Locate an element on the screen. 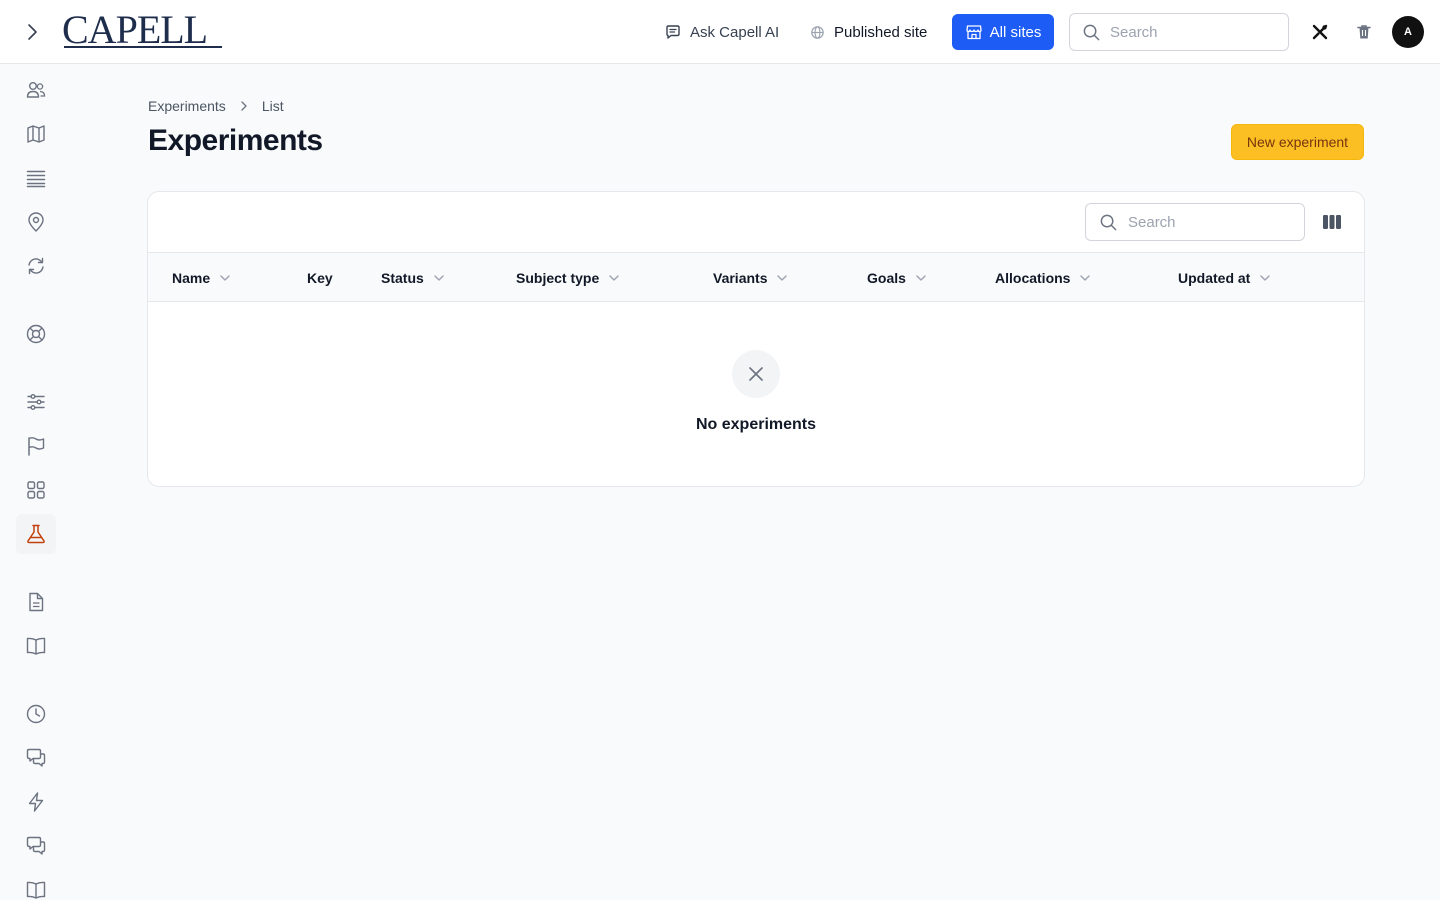 This screenshot has width=1440, height=900. breadcrumb-current: List is located at coordinates (272, 106).